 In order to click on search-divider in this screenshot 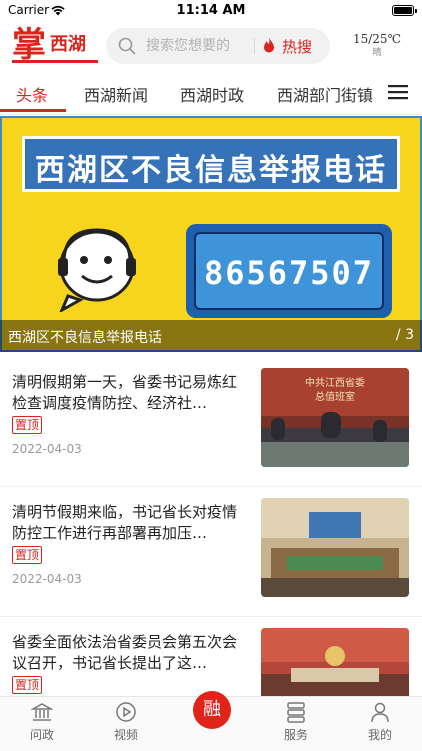, I will do `click(254, 46)`.